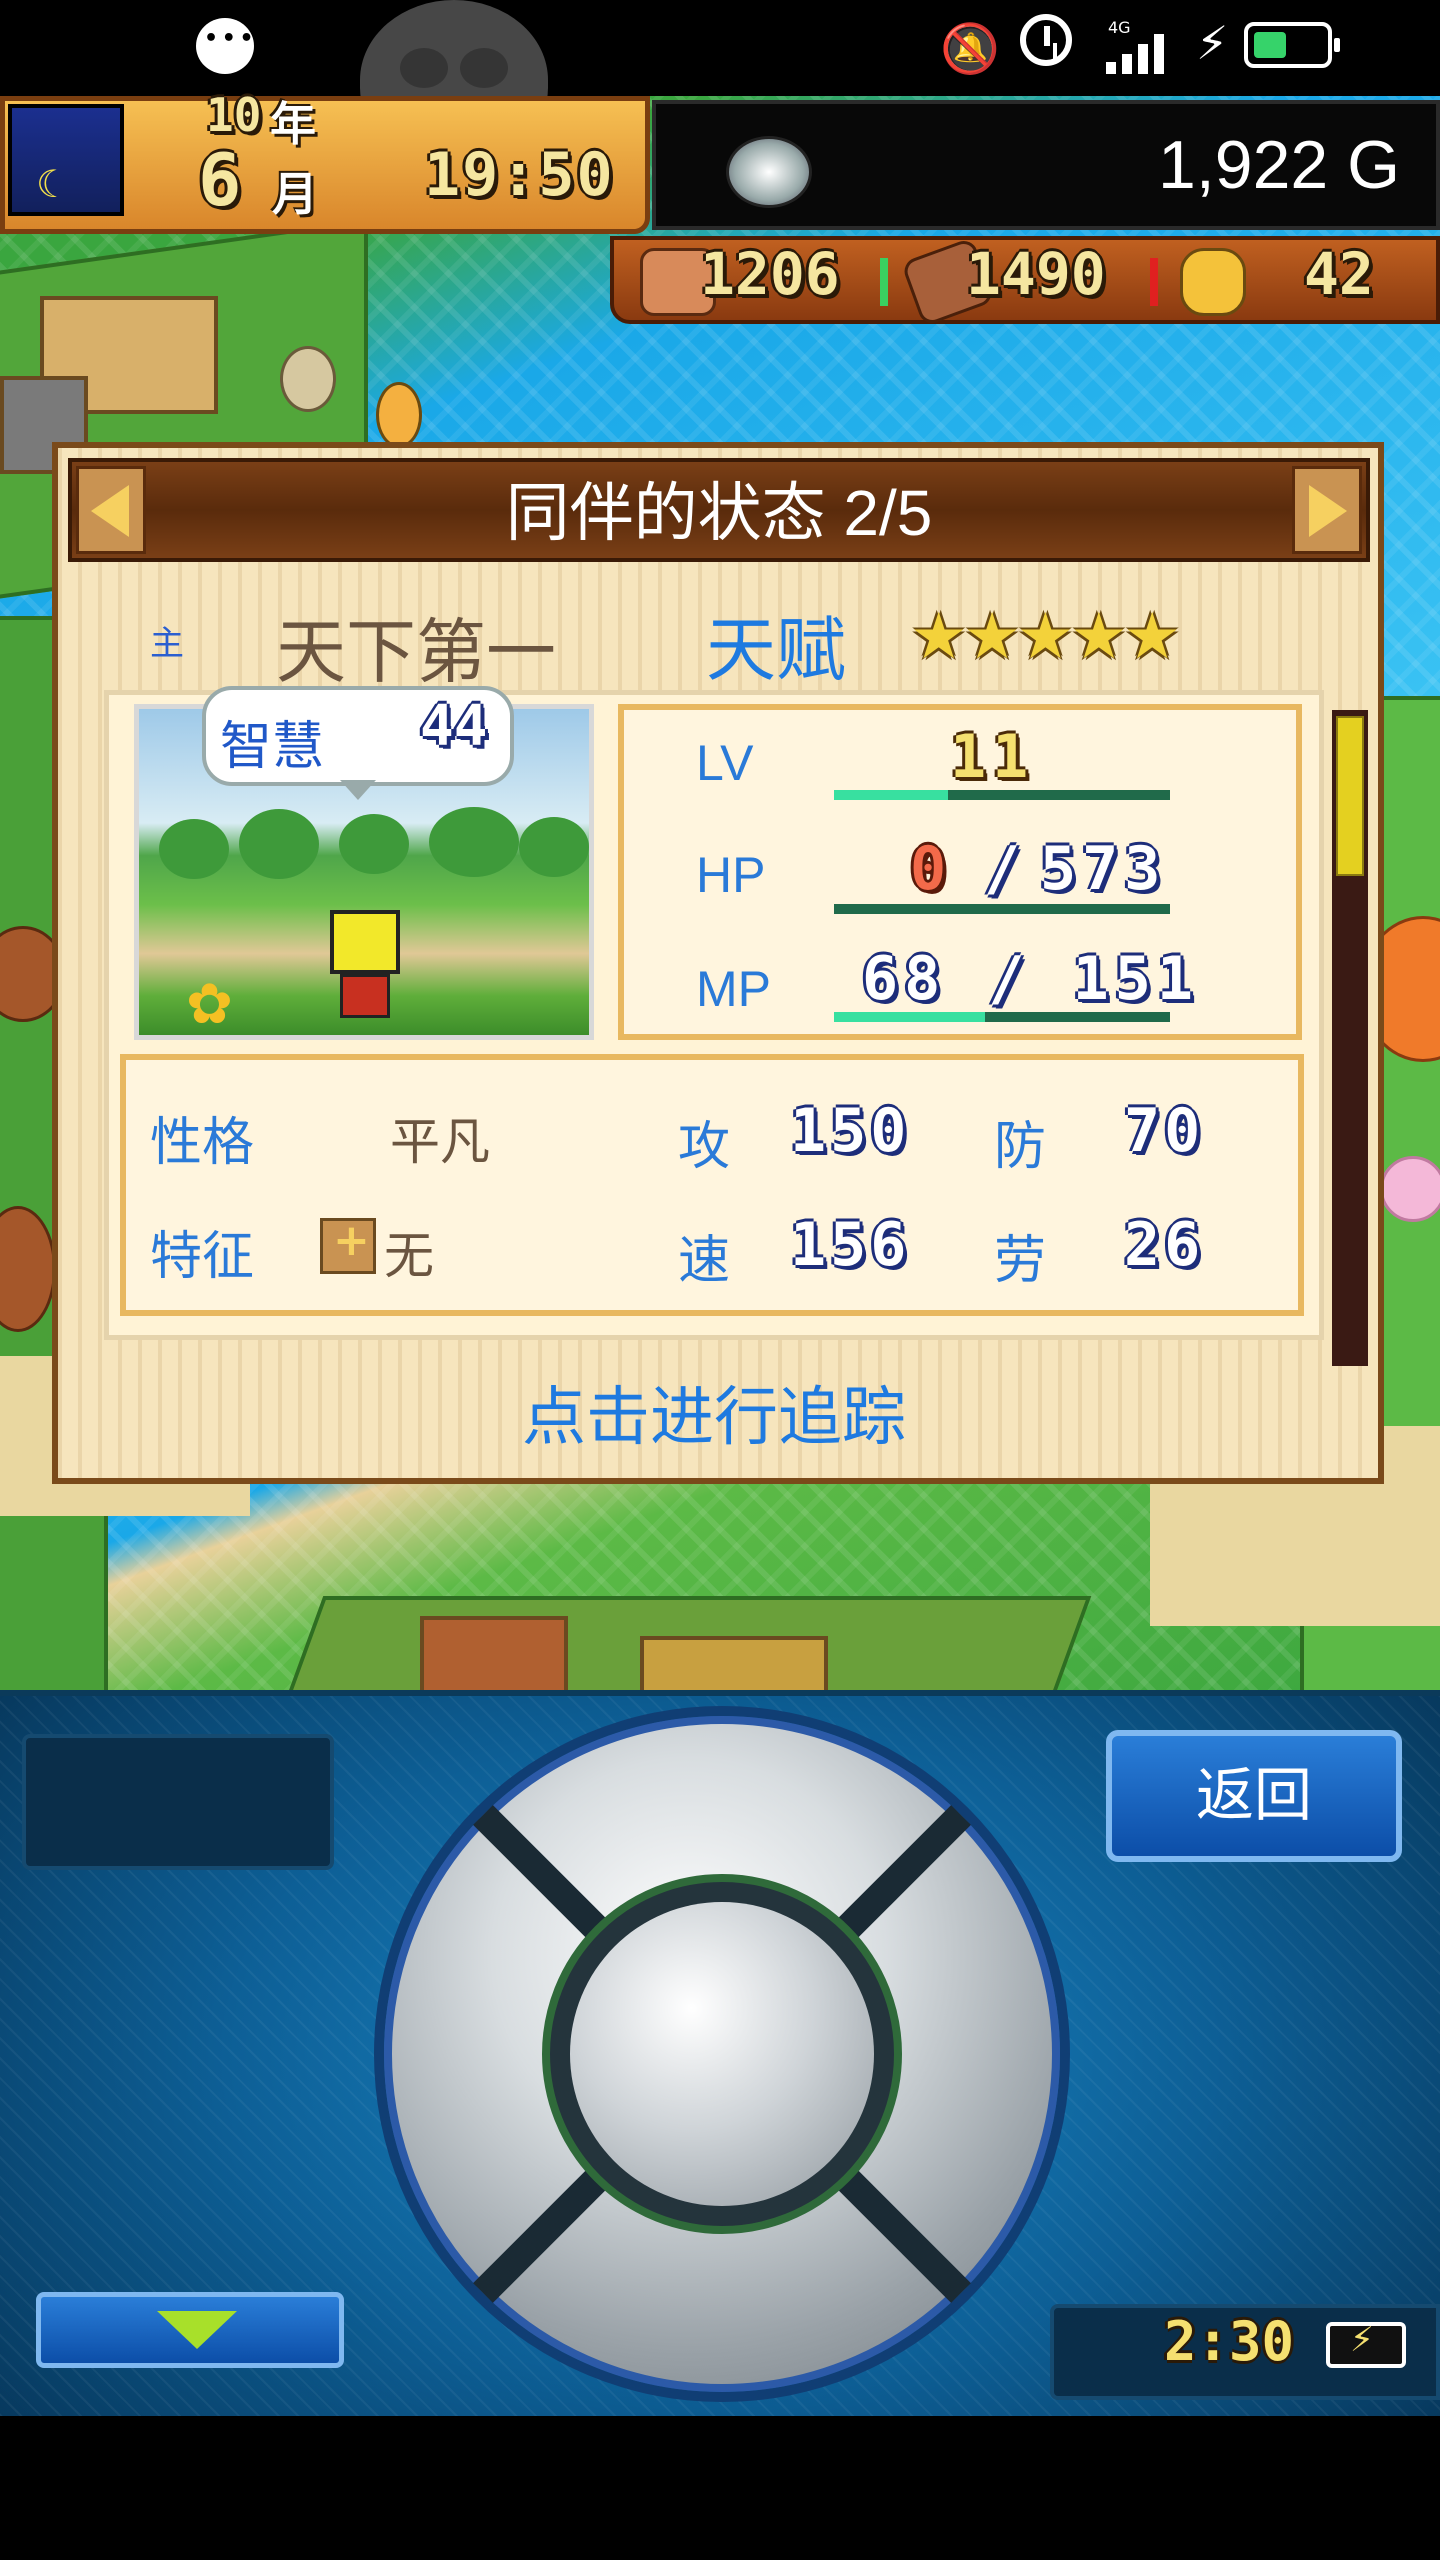 Image resolution: width=1440 pixels, height=2560 pixels. I want to click on mp-value: 68 / 151, so click(1030, 979).